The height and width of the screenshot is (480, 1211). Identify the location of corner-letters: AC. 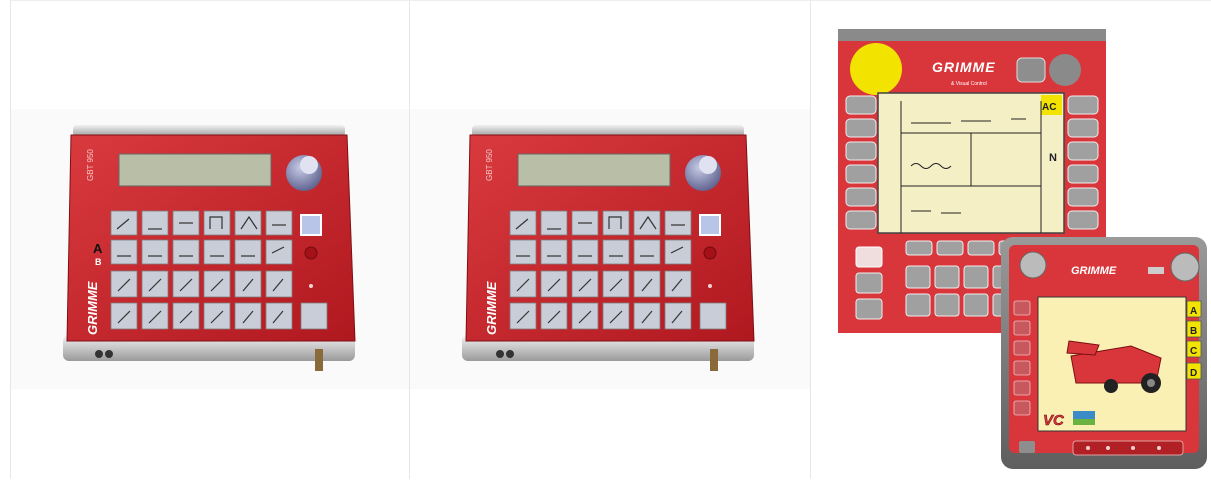
(1049, 107).